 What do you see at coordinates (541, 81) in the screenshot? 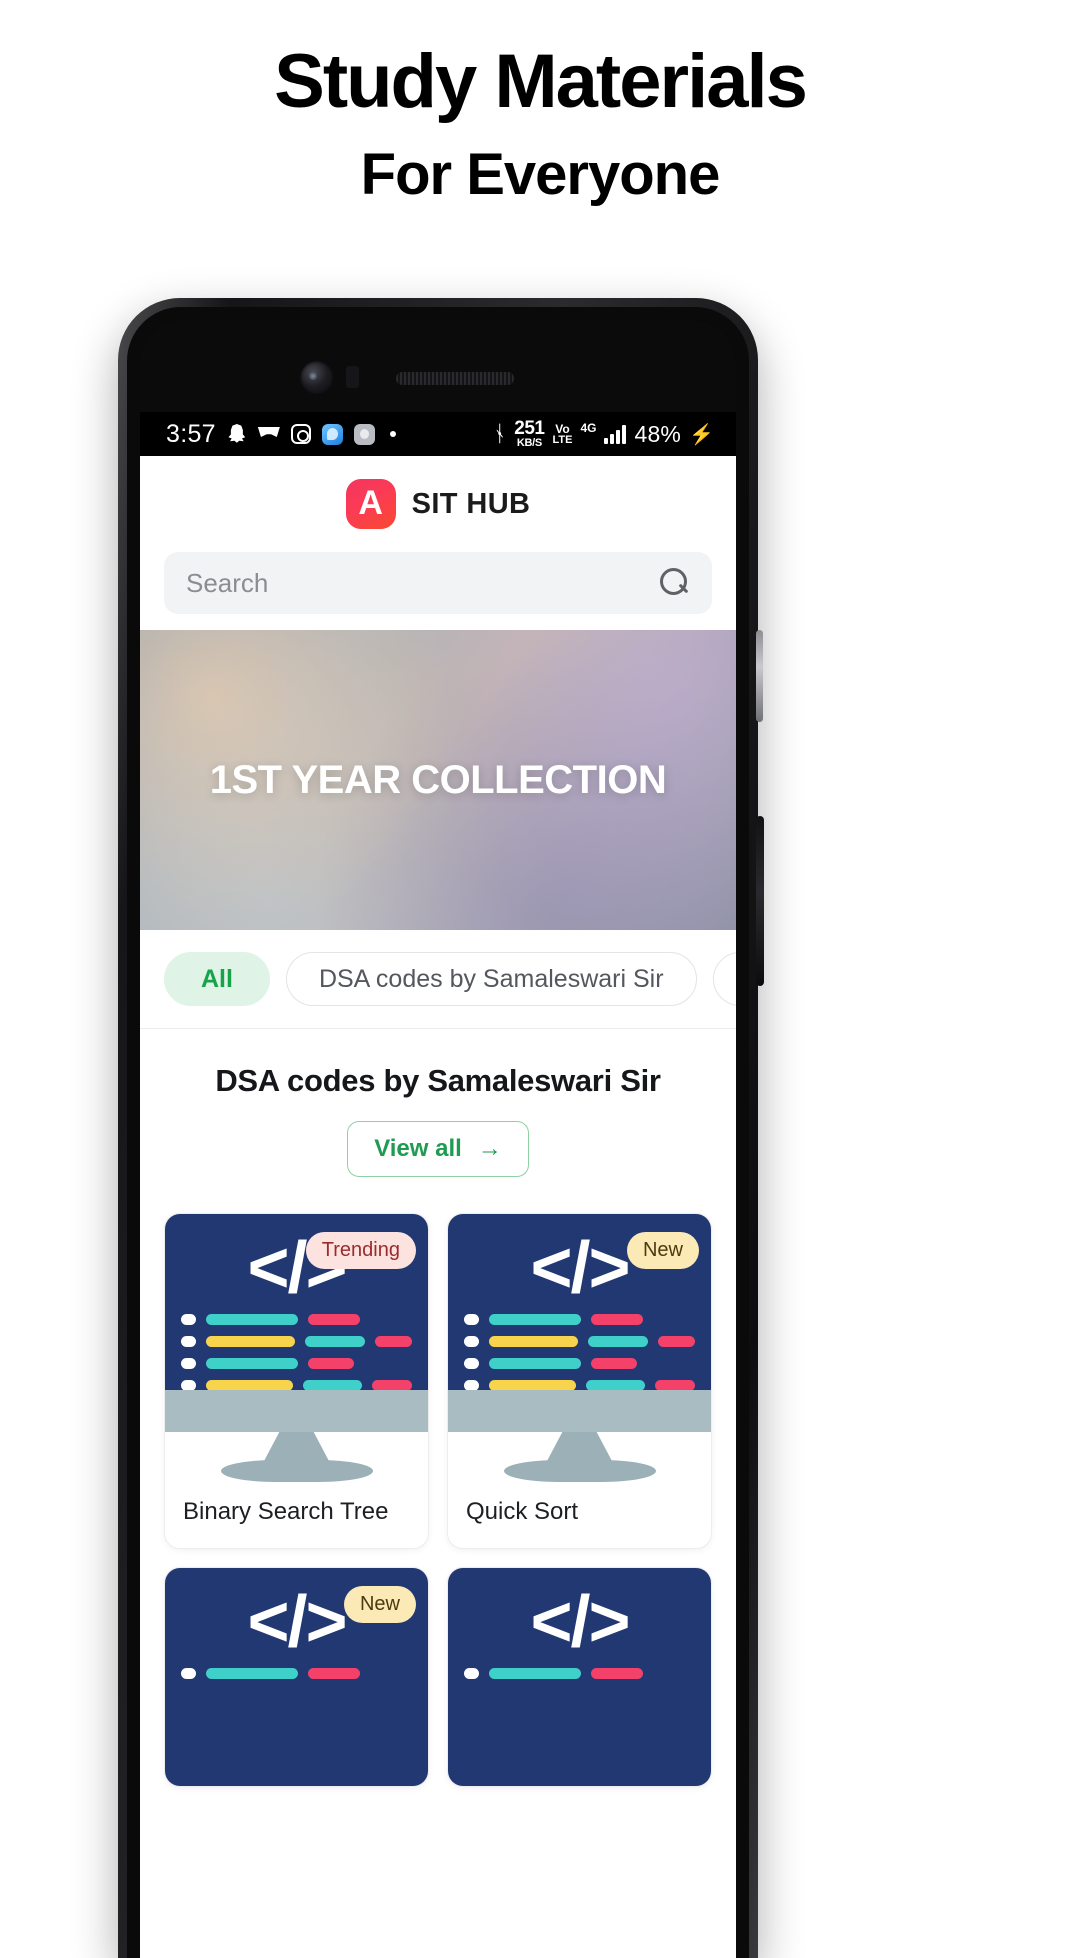
I see `promo-headline: Study Materials` at bounding box center [541, 81].